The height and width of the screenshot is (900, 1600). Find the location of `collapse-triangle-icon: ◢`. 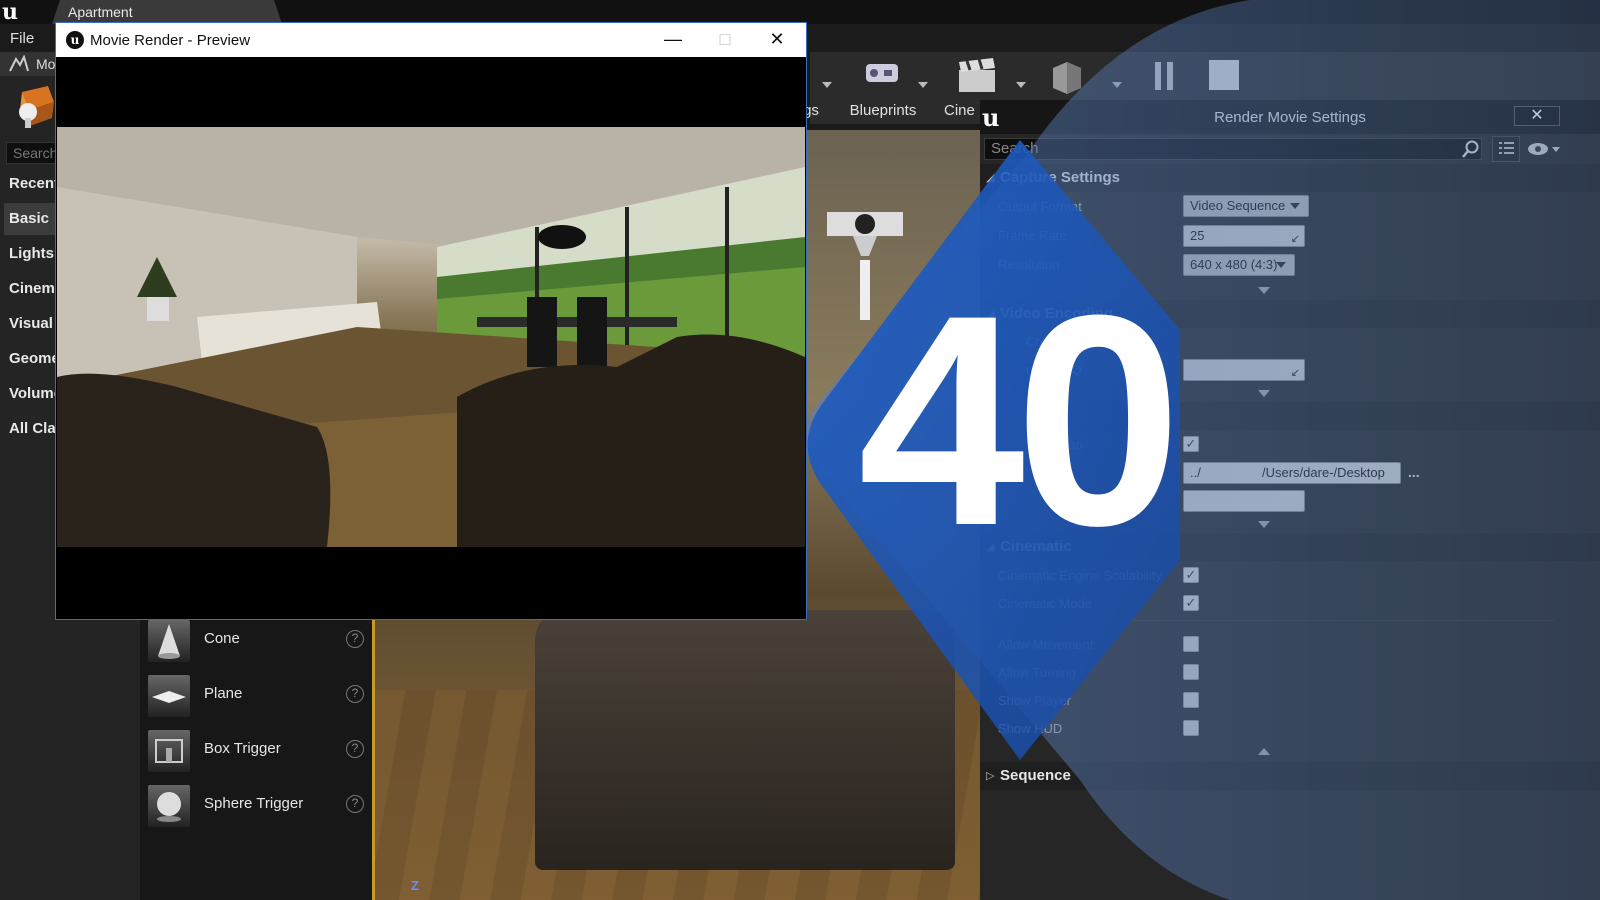

collapse-triangle-icon: ◢ is located at coordinates (990, 178).